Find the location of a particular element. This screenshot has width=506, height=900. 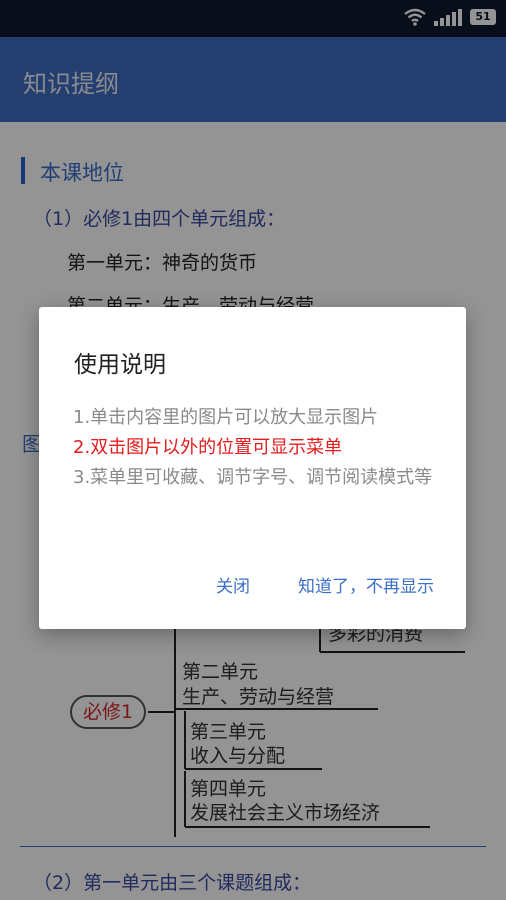

instruction-item-highlight: 2.双击图片以外的位置可显示菜单 is located at coordinates (208, 447).